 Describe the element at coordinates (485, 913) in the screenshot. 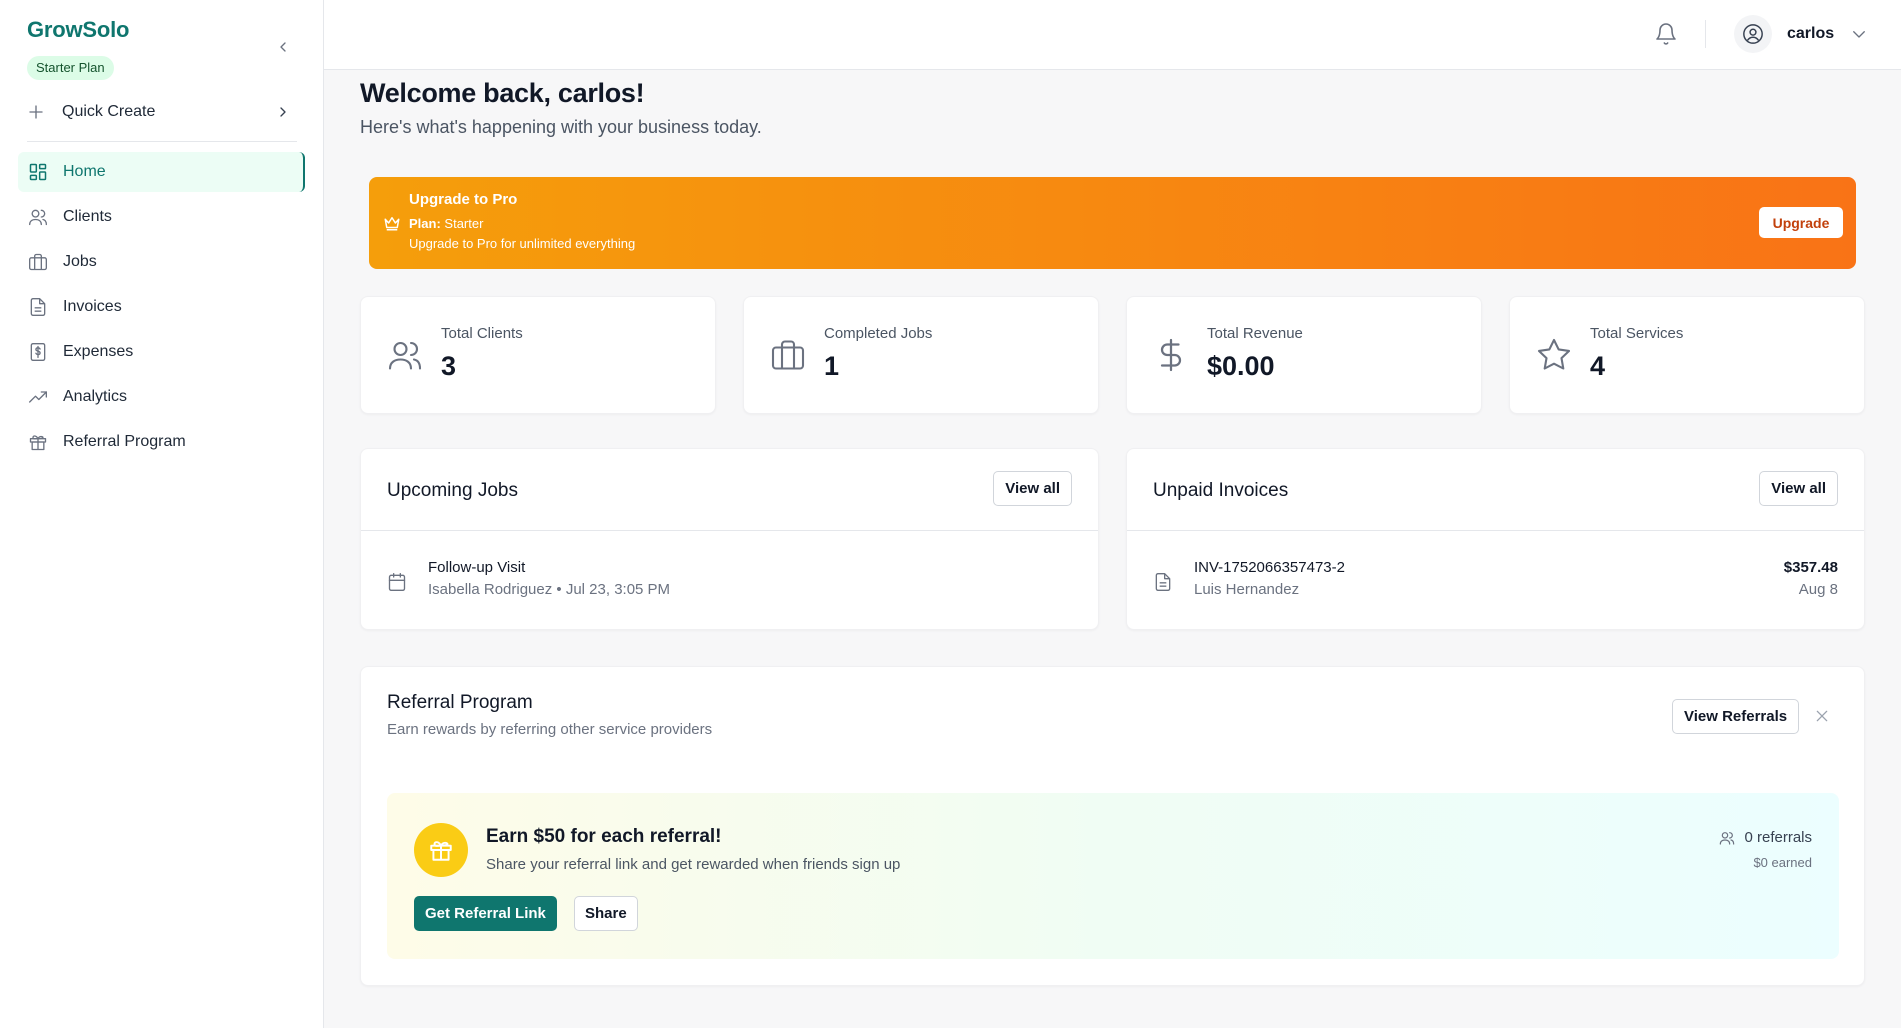

I see `get-referral-link-button: Get Referral Link` at that location.